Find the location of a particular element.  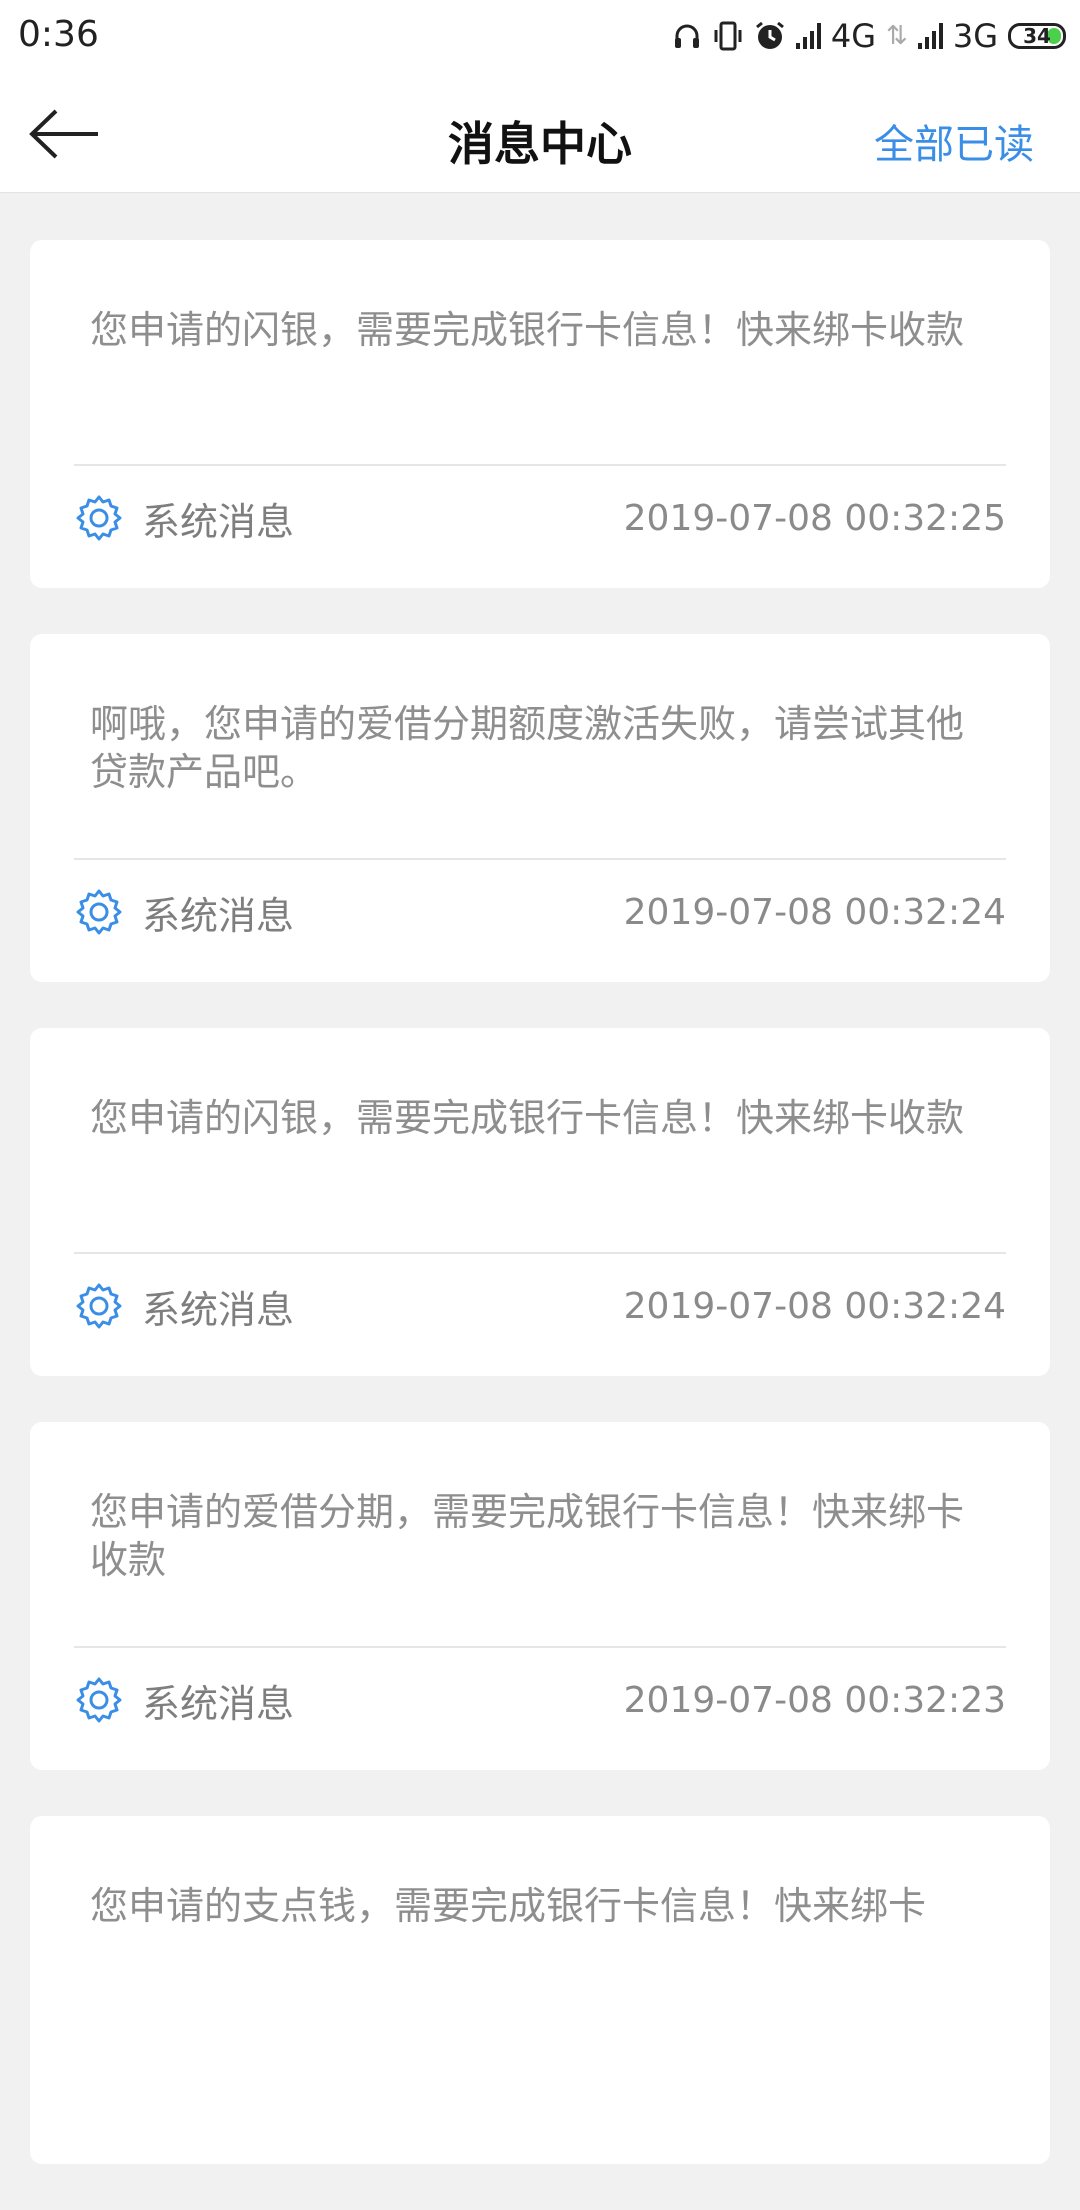

message-time: 2019-07-08 00:32:25 is located at coordinates (814, 518).